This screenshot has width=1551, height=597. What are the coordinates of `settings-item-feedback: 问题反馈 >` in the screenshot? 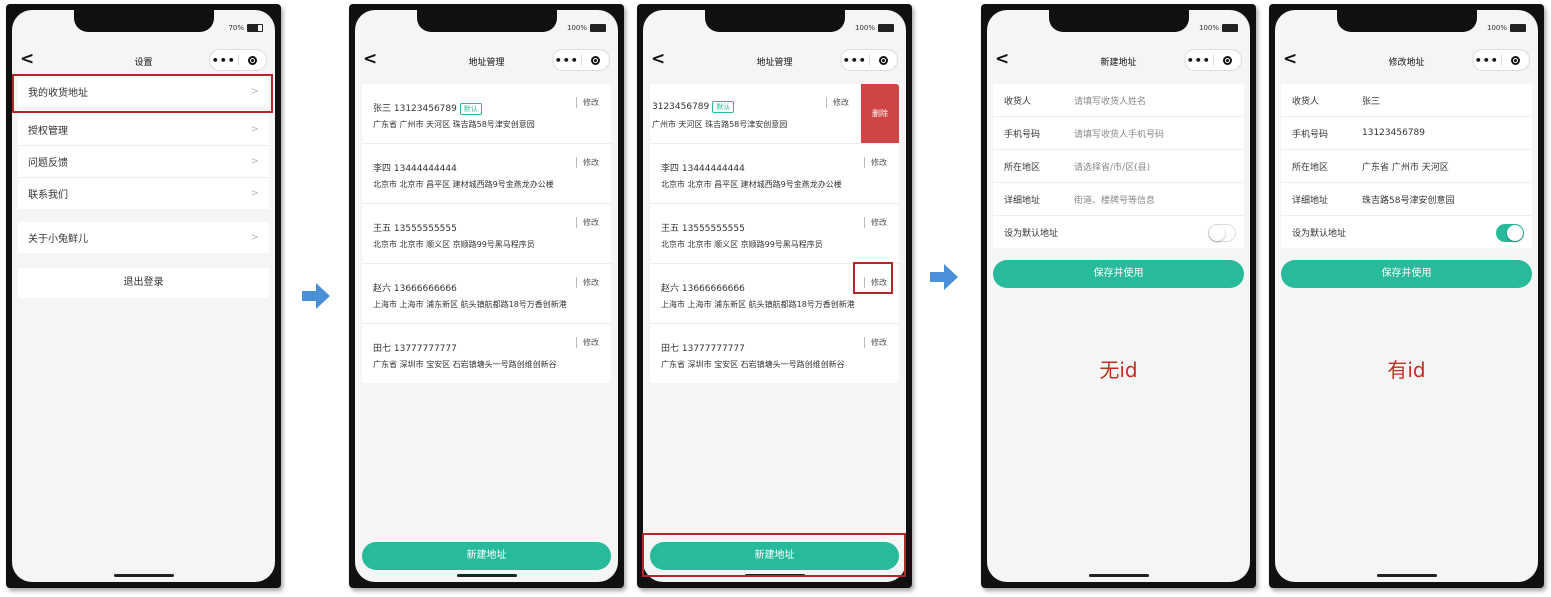 It's located at (143, 162).